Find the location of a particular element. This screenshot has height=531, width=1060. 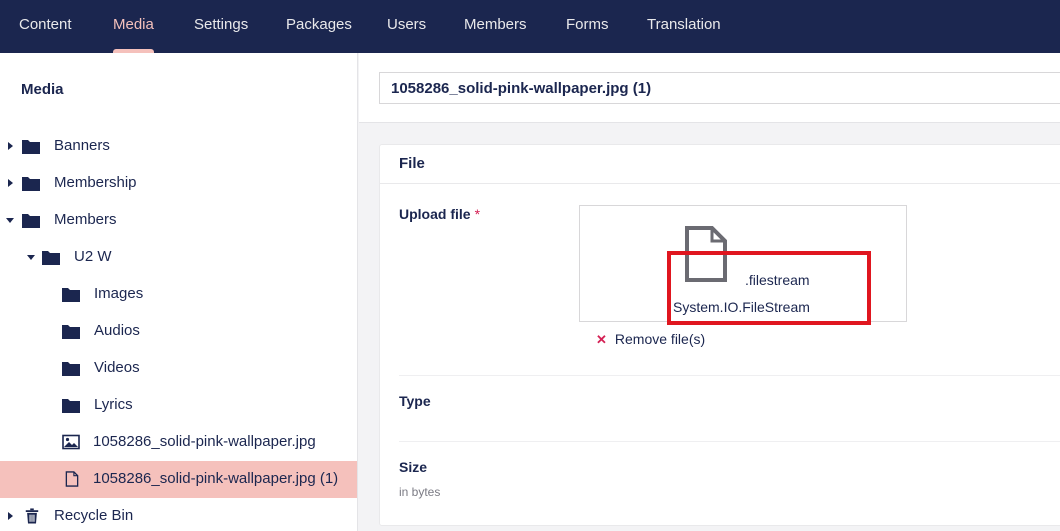

tree-item-members: Members is located at coordinates (178, 220).